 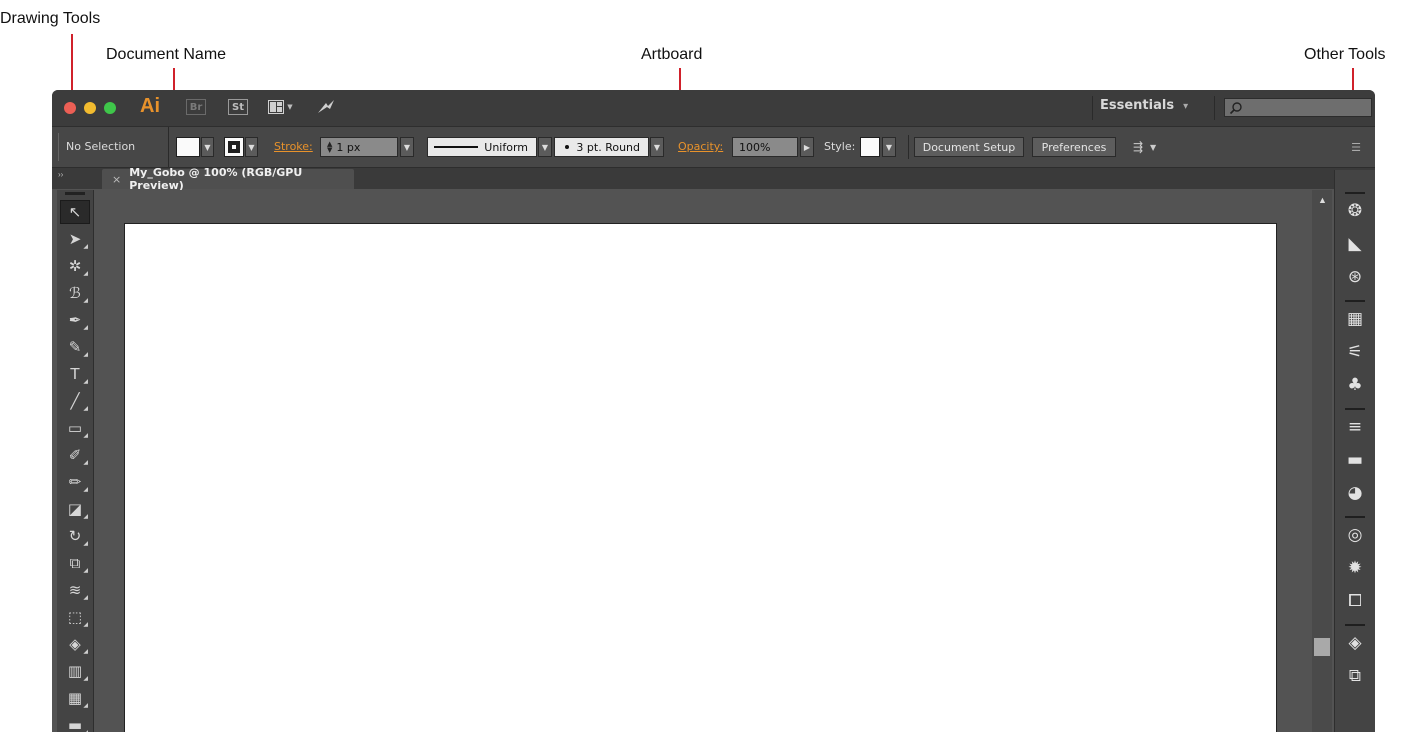 I want to click on lasso-tool-icon: ℬ ◢, so click(x=75, y=293).